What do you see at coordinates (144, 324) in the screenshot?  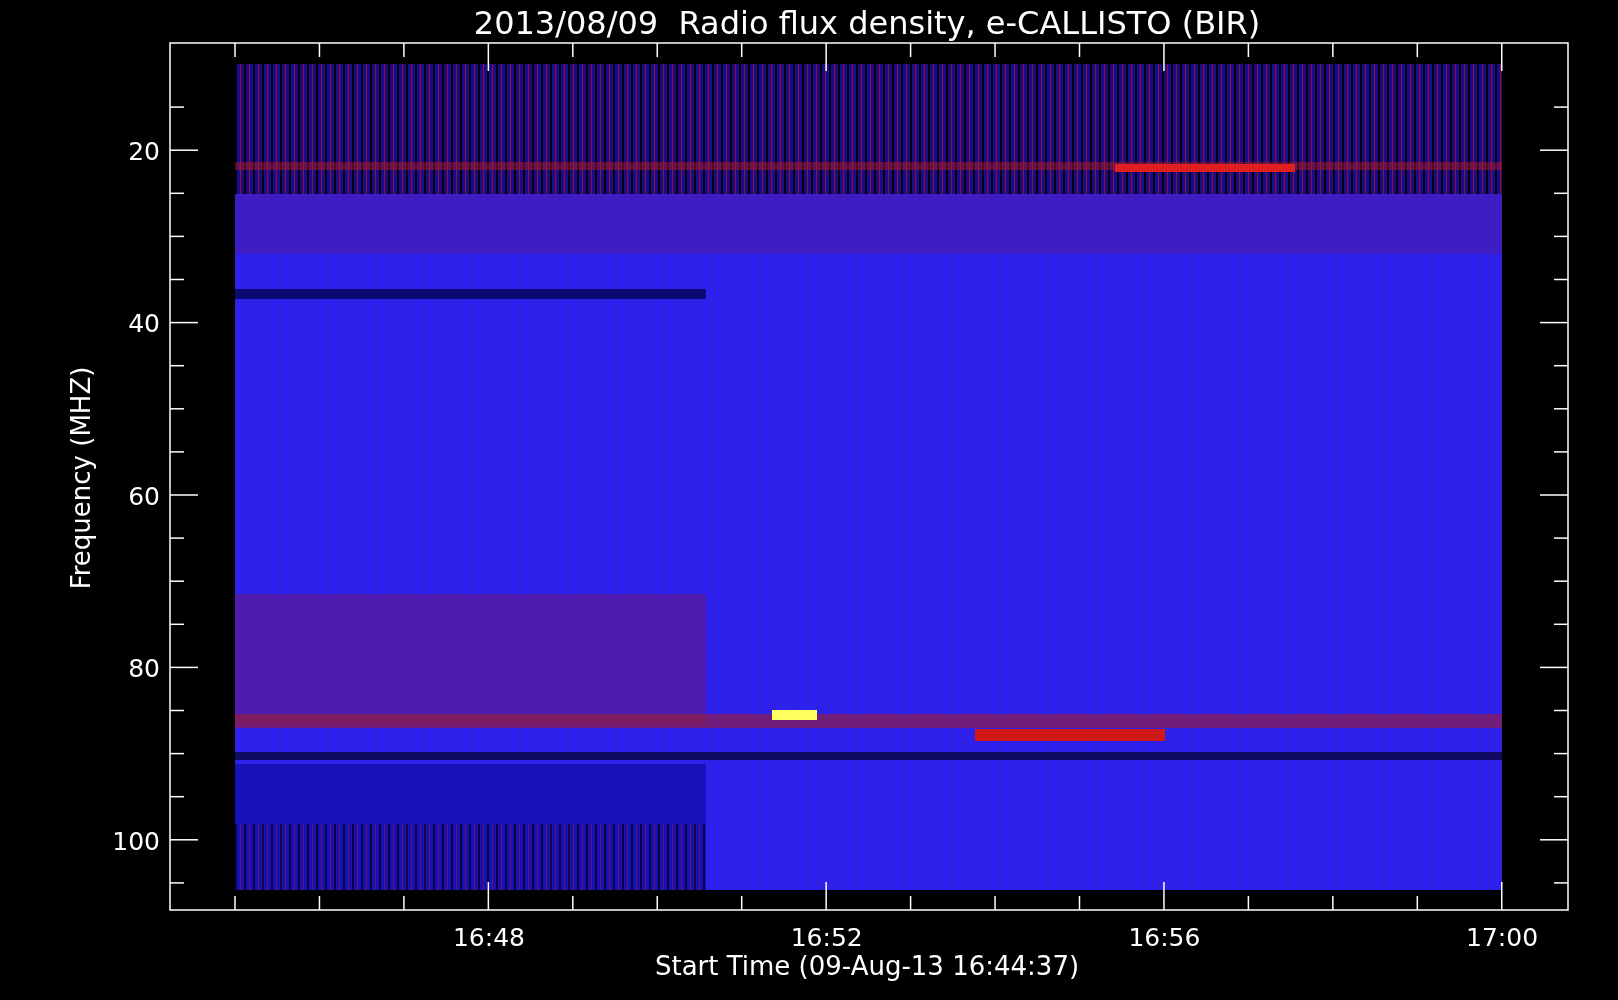 I see `y-tick-label: 40` at bounding box center [144, 324].